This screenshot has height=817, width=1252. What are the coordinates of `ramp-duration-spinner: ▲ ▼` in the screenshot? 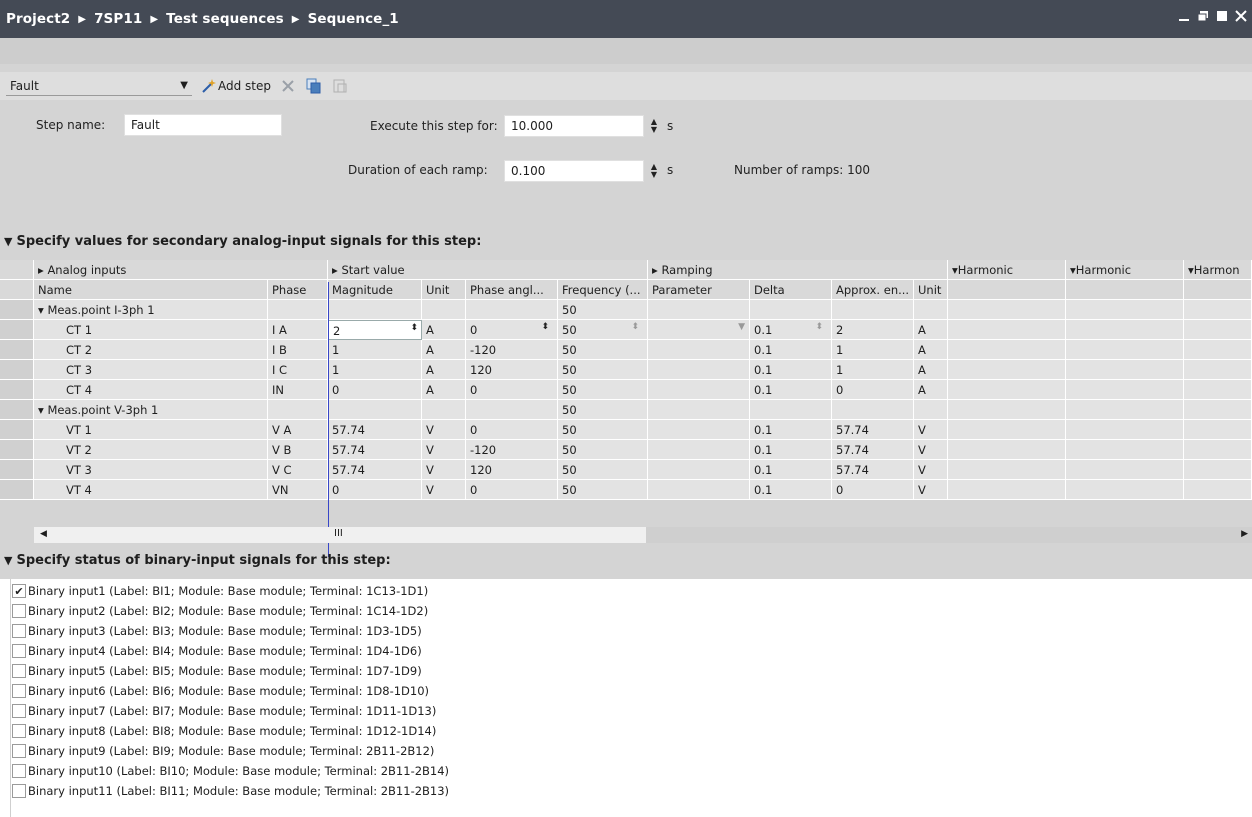 It's located at (654, 171).